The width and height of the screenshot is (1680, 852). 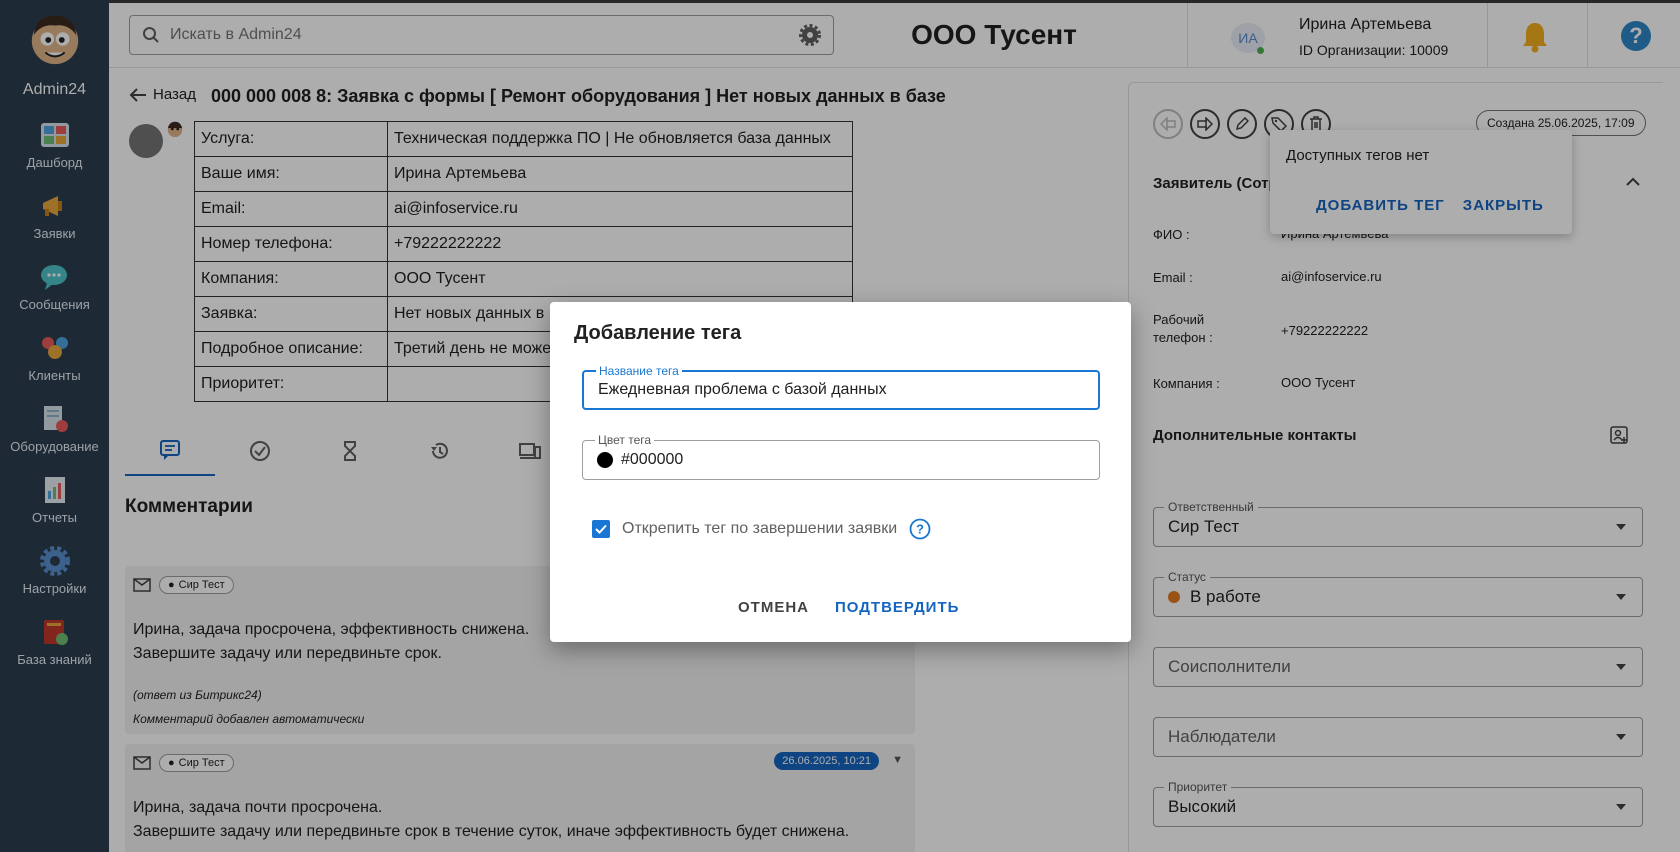 I want to click on checkbox-label: Открепить тег по завершении заявки, so click(x=760, y=528).